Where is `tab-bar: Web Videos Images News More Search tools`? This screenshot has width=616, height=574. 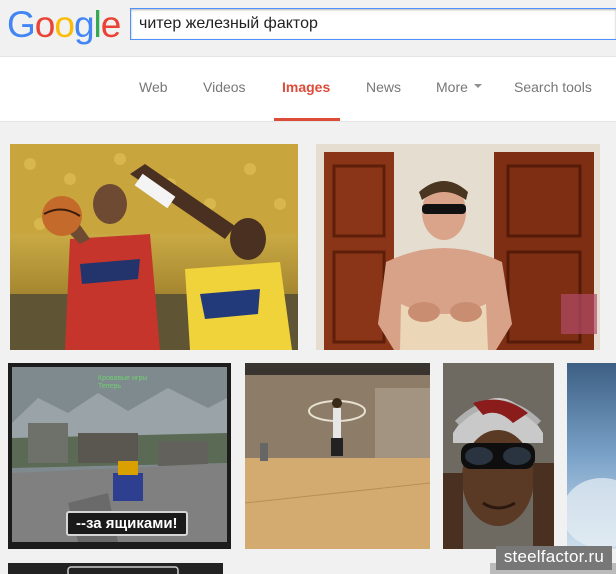 tab-bar: Web Videos Images News More Search tools is located at coordinates (308, 89).